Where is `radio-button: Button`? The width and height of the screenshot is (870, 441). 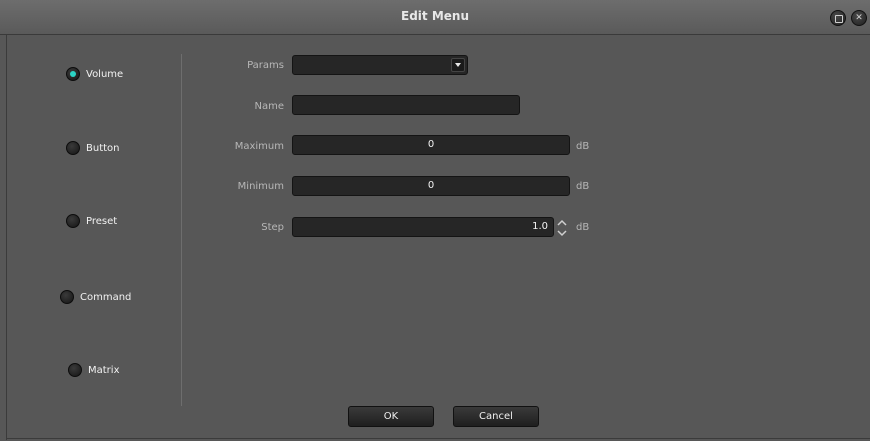 radio-button: Button is located at coordinates (93, 148).